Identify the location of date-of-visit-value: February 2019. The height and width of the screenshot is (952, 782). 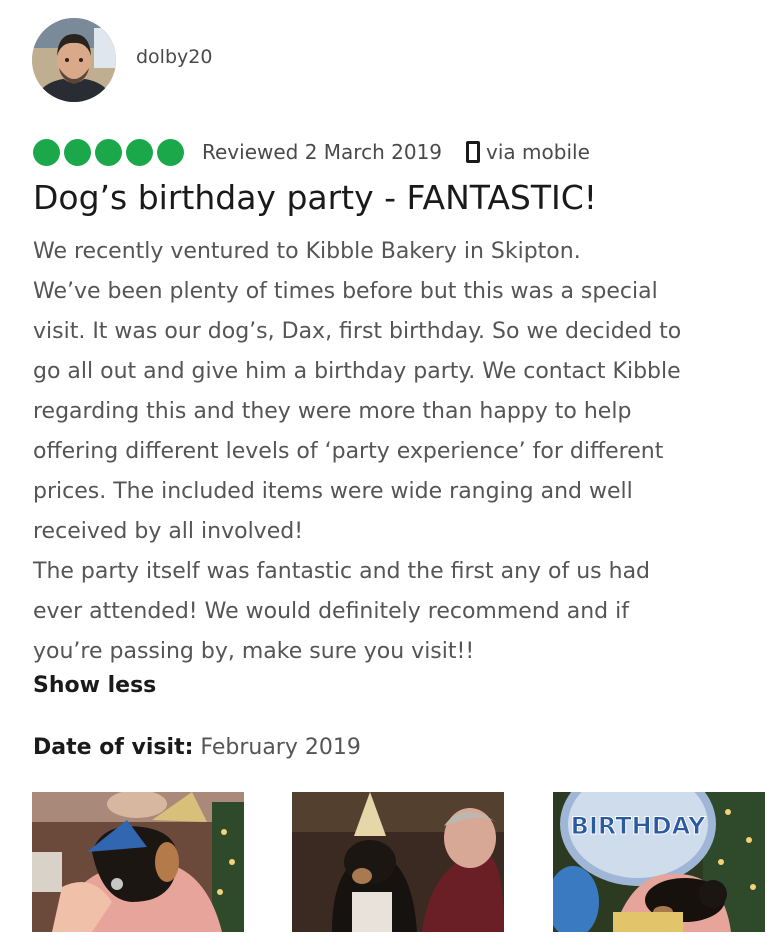
(280, 747).